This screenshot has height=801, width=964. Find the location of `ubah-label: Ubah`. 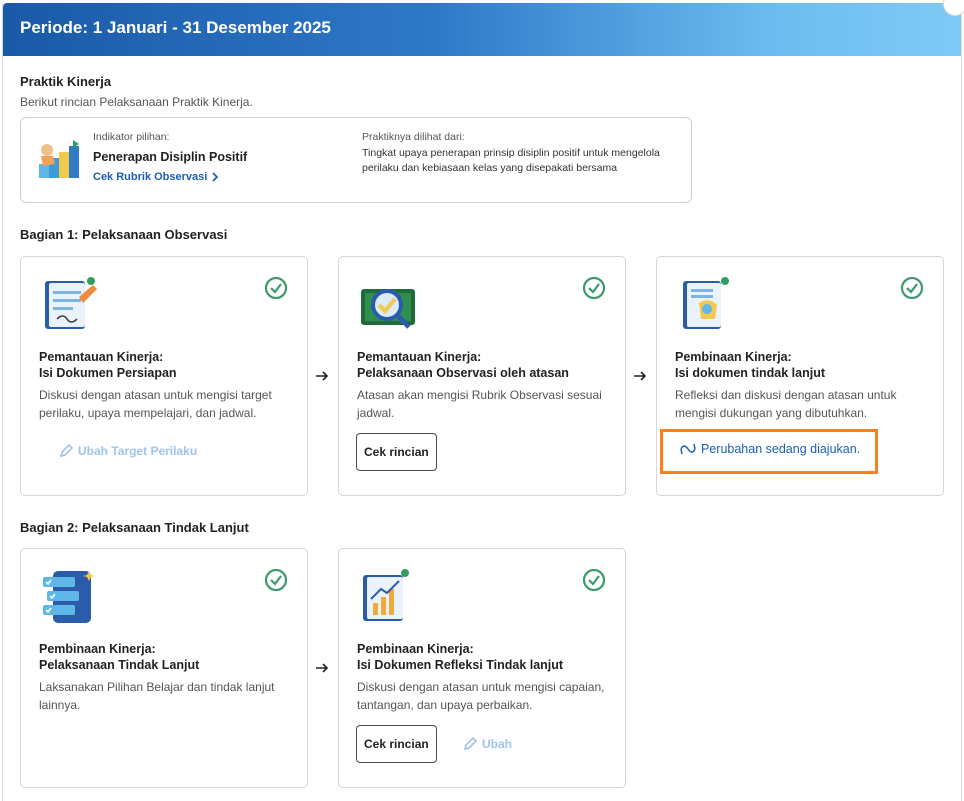

ubah-label: Ubah is located at coordinates (497, 744).